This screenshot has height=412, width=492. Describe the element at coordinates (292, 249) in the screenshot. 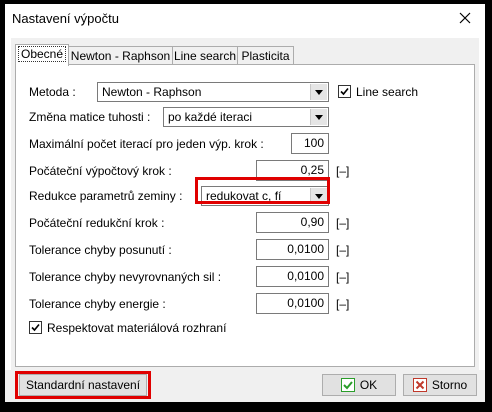

I see `tol-disp-input: 0,0100` at that location.